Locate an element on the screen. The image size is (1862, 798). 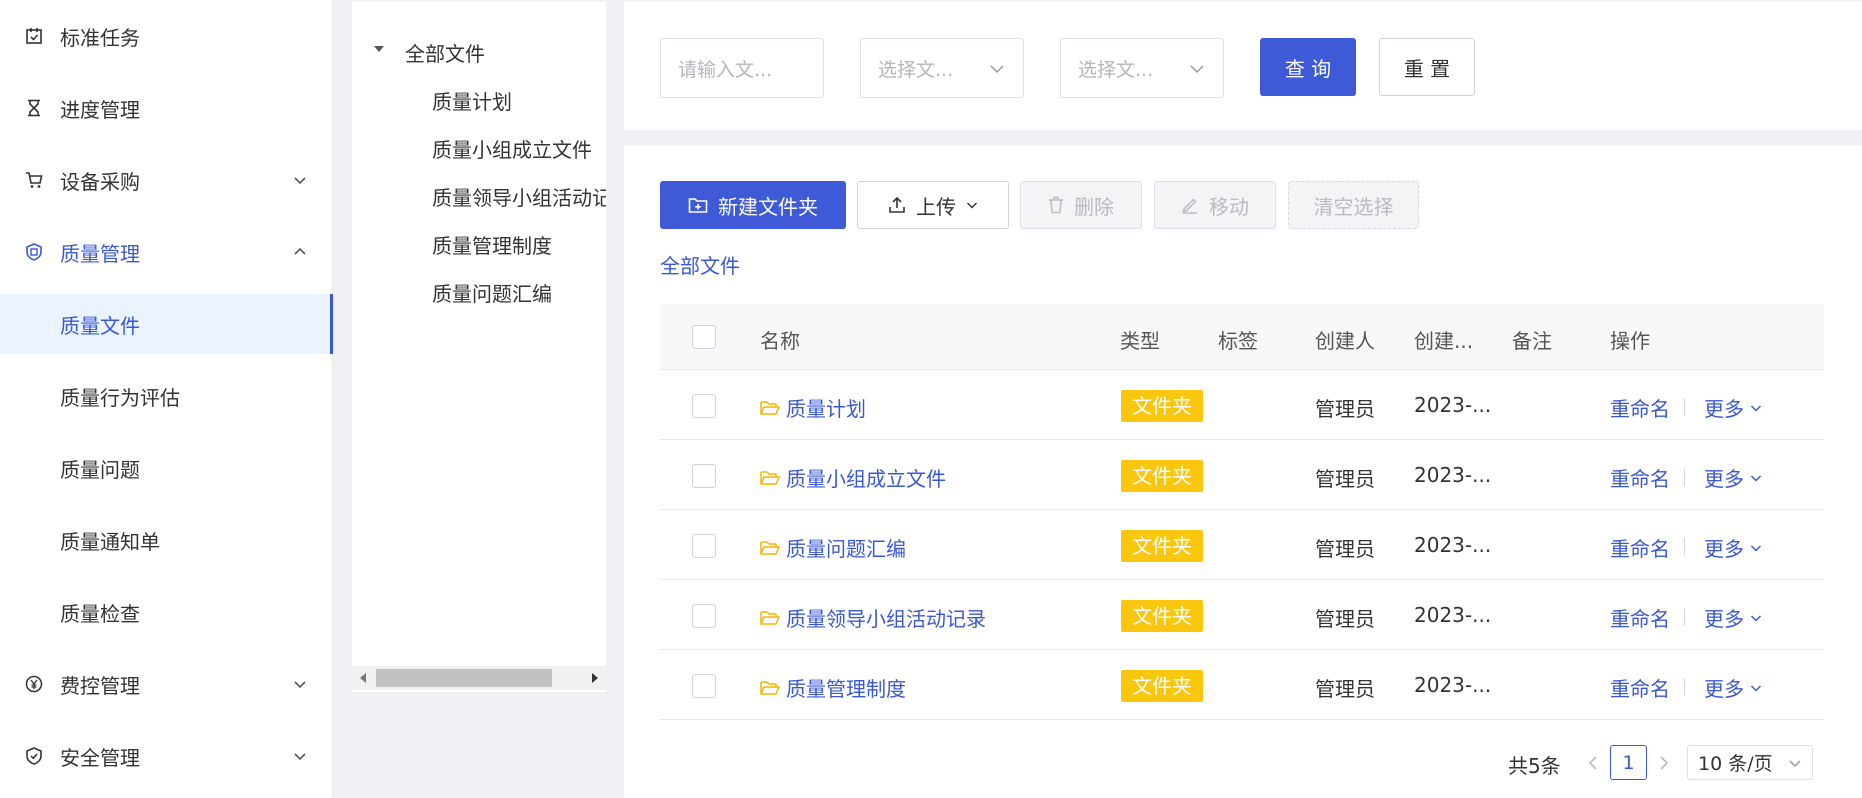
sidebar-item-quality-notice: 质量通知单 is located at coordinates (166, 540).